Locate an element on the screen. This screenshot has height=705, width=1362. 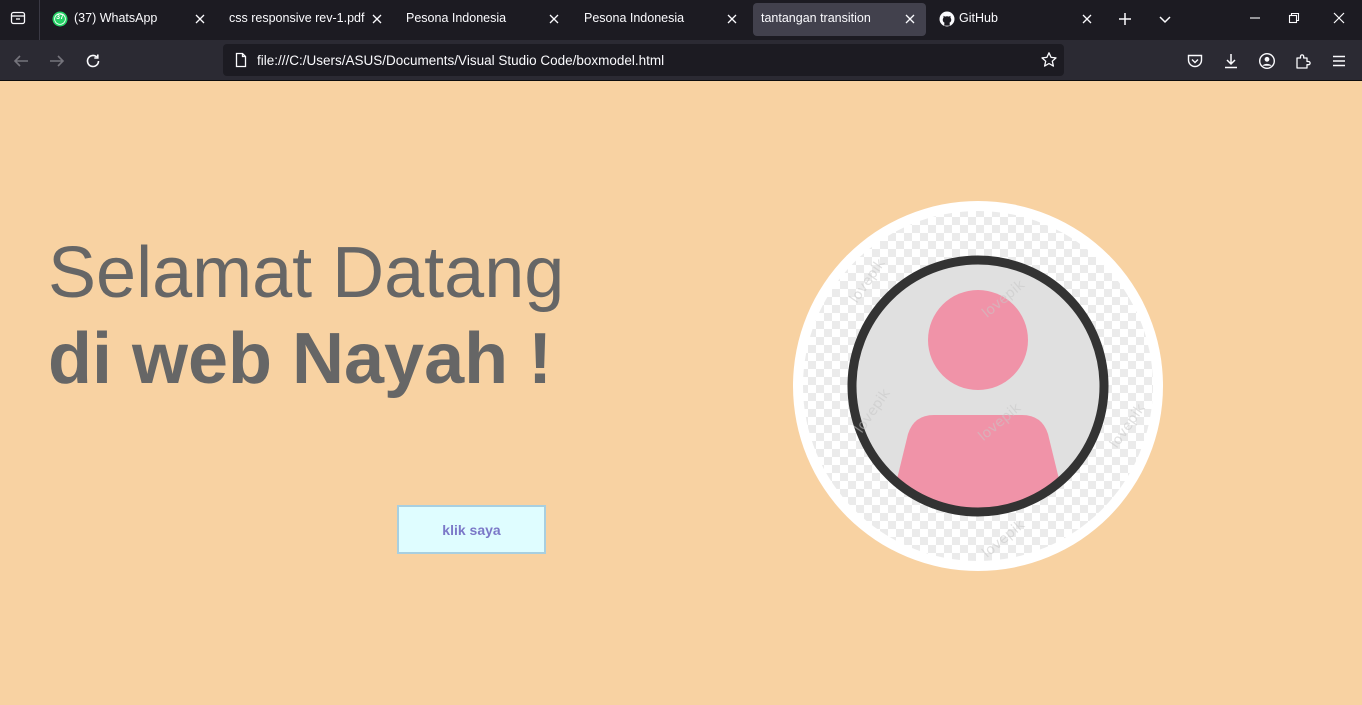
account-icon is located at coordinates (1267, 61).